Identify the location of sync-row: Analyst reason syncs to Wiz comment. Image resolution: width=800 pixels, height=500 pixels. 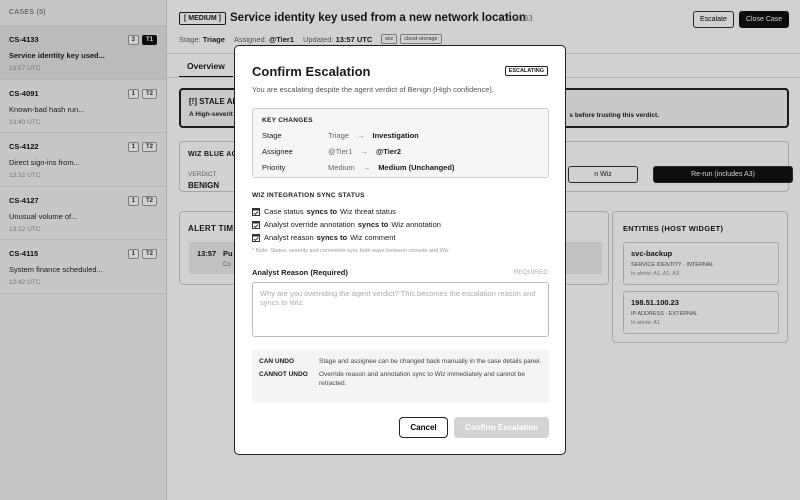
(323, 237).